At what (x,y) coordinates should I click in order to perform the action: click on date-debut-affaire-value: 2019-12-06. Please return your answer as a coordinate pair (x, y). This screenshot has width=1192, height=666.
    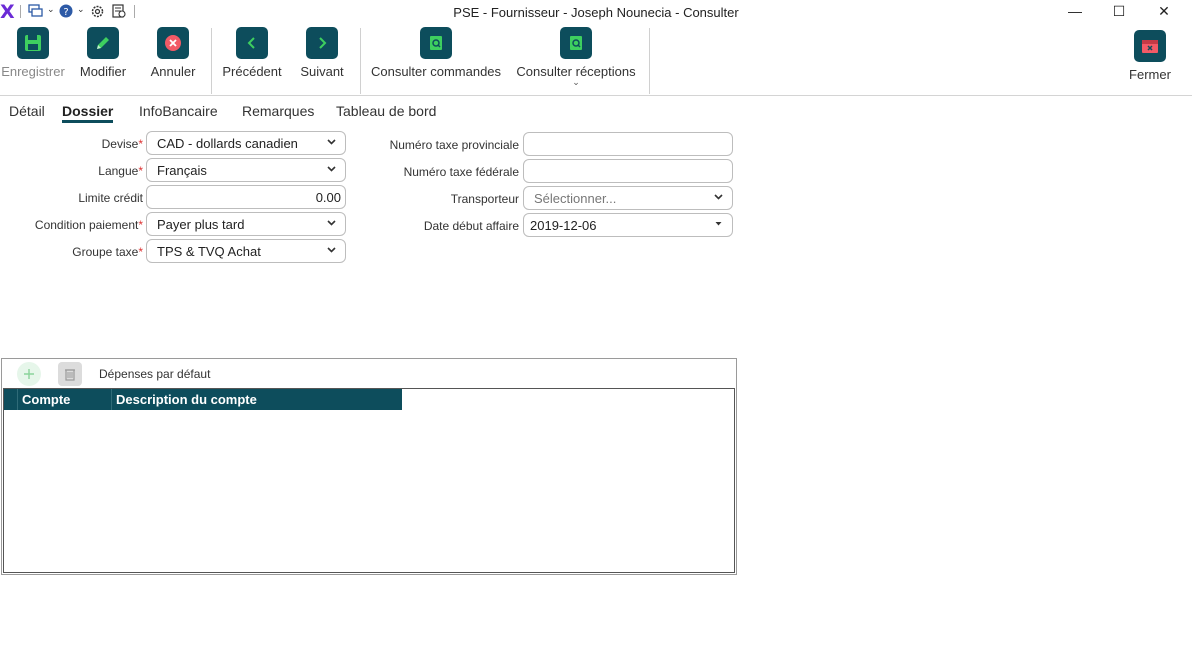
    Looking at the image, I should click on (563, 225).